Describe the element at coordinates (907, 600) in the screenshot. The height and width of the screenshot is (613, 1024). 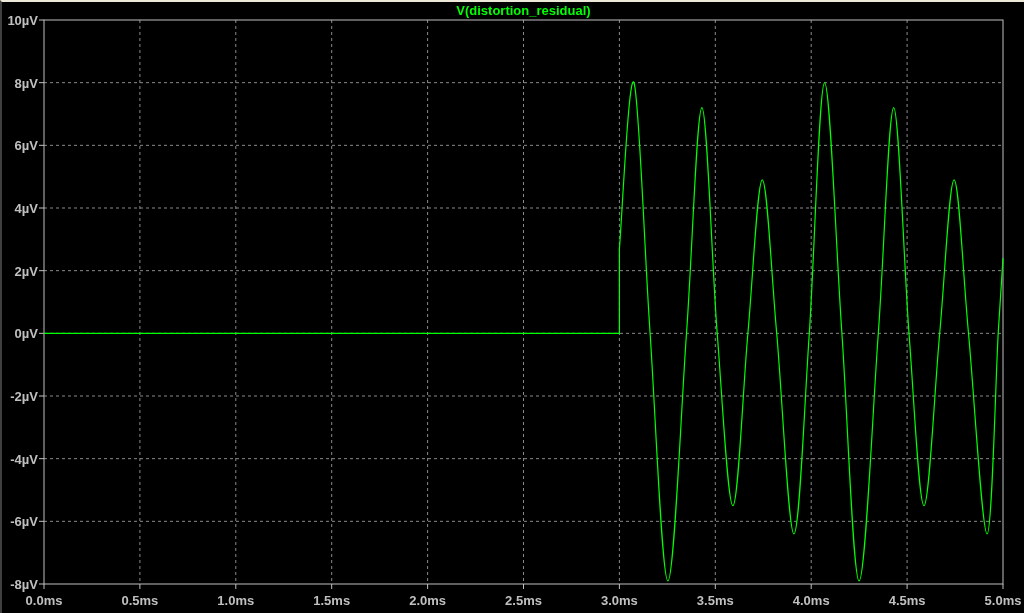
I see `x-tick-label: 4.5ms` at that location.